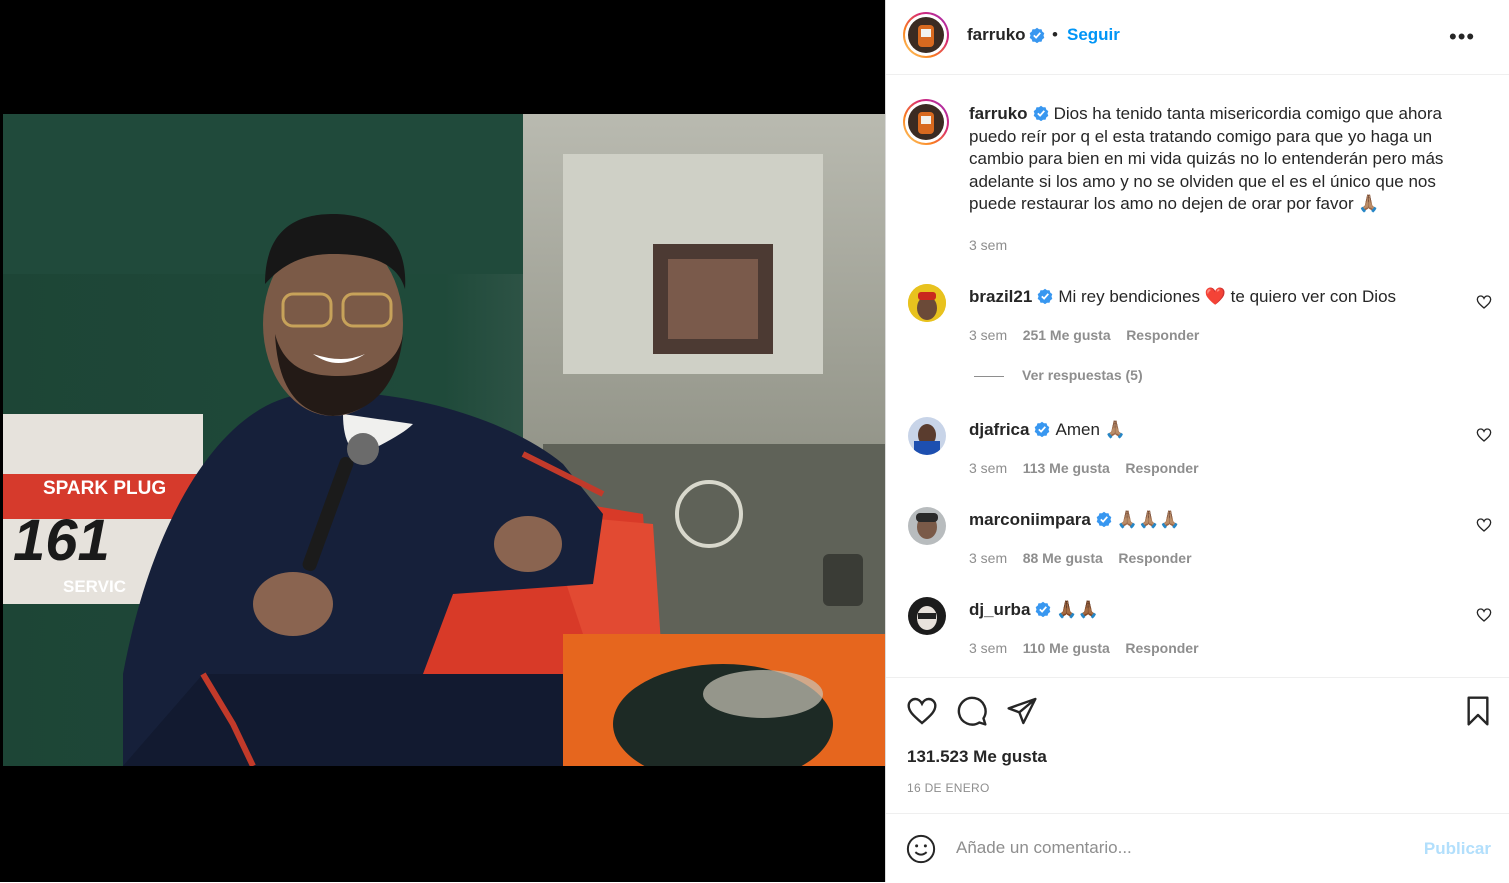 This screenshot has height=883, width=1509. What do you see at coordinates (1462, 37) in the screenshot?
I see `more-options-icon: •••` at bounding box center [1462, 37].